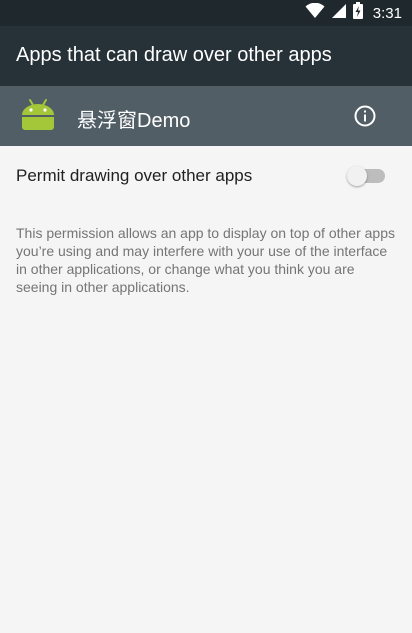 This screenshot has width=412, height=633. I want to click on status-bar: 3:31, so click(206, 13).